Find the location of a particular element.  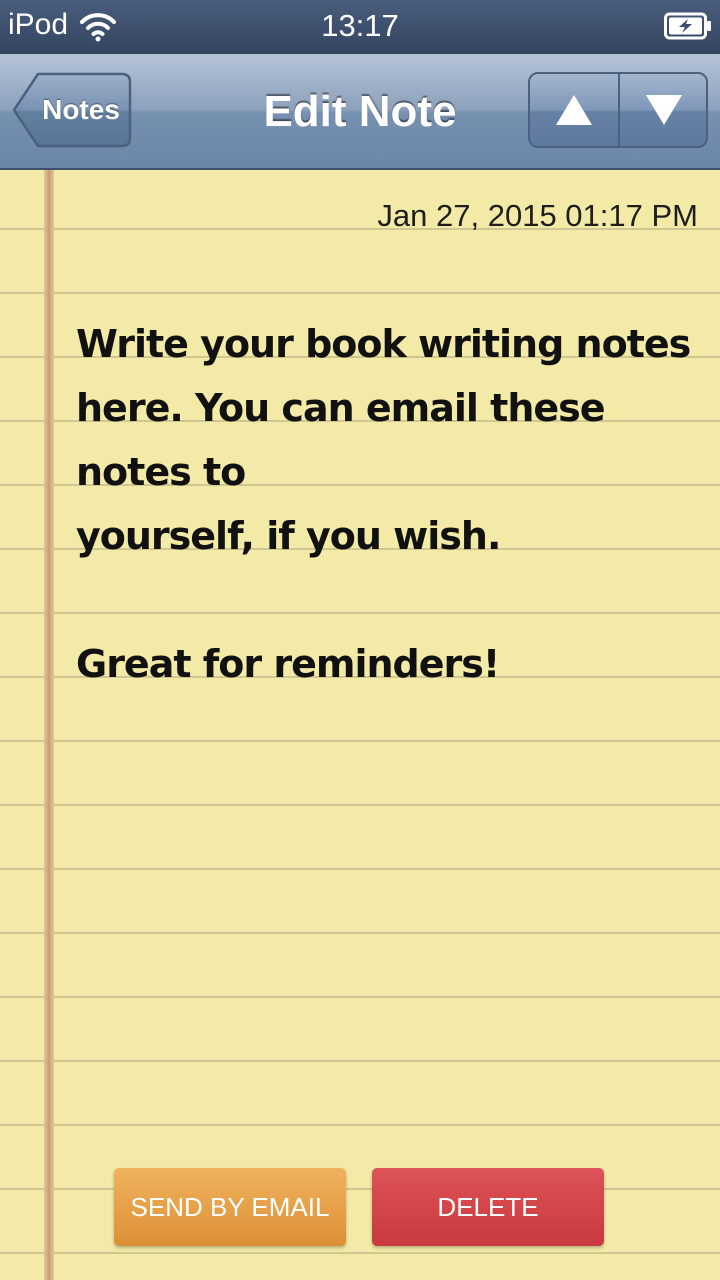

page-title: Edit Note is located at coordinates (360, 111).